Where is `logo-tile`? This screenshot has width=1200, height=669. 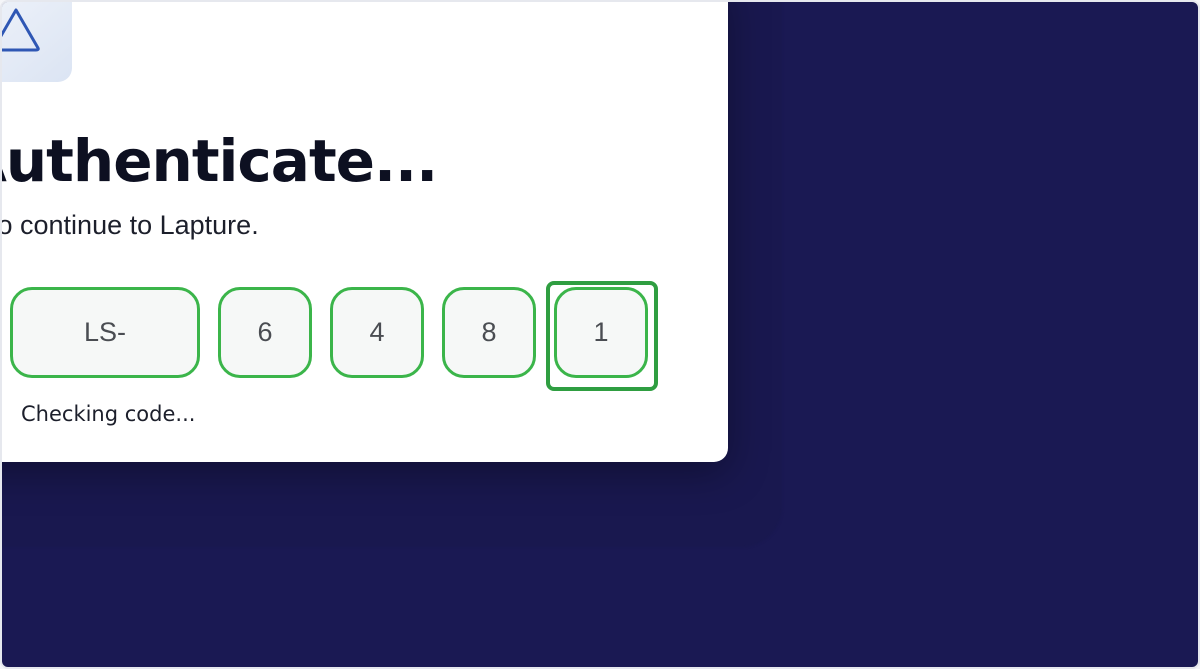
logo-tile is located at coordinates (37, 42).